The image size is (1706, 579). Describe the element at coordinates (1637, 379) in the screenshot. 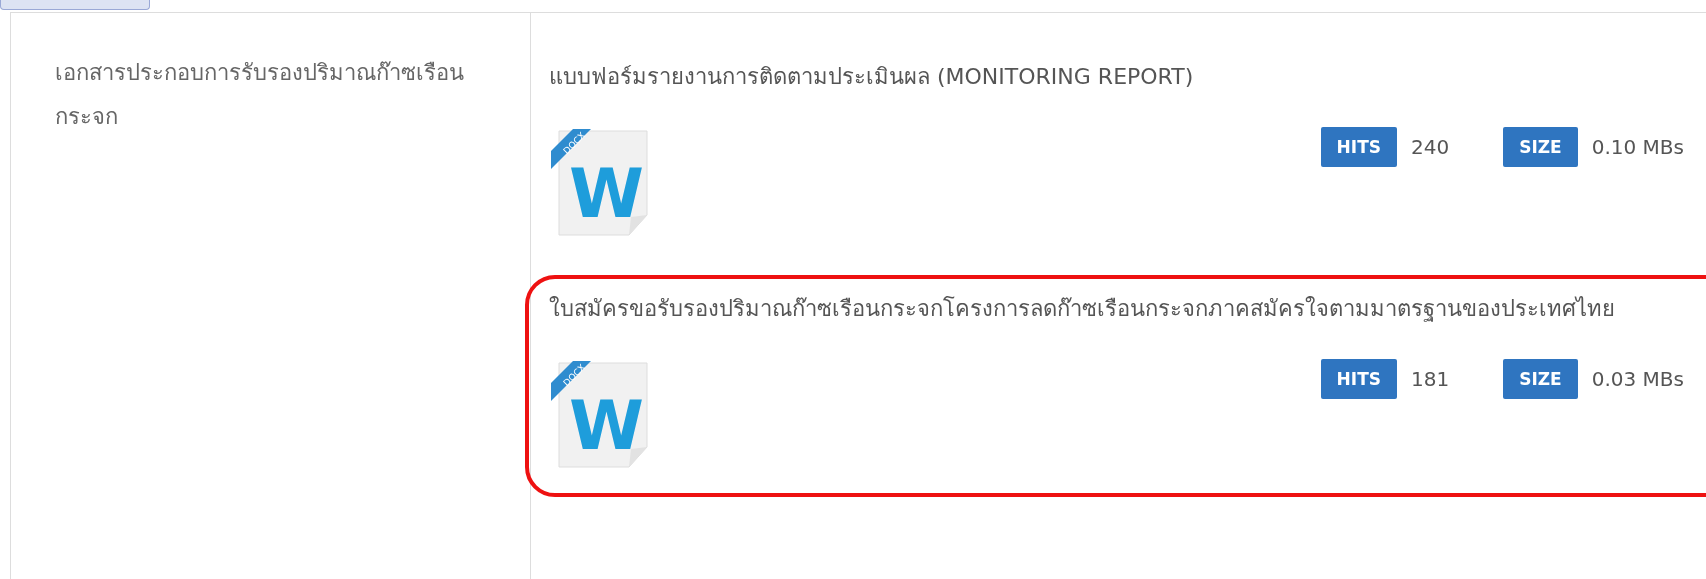

I see `file-size: 0.03 MBs` at that location.